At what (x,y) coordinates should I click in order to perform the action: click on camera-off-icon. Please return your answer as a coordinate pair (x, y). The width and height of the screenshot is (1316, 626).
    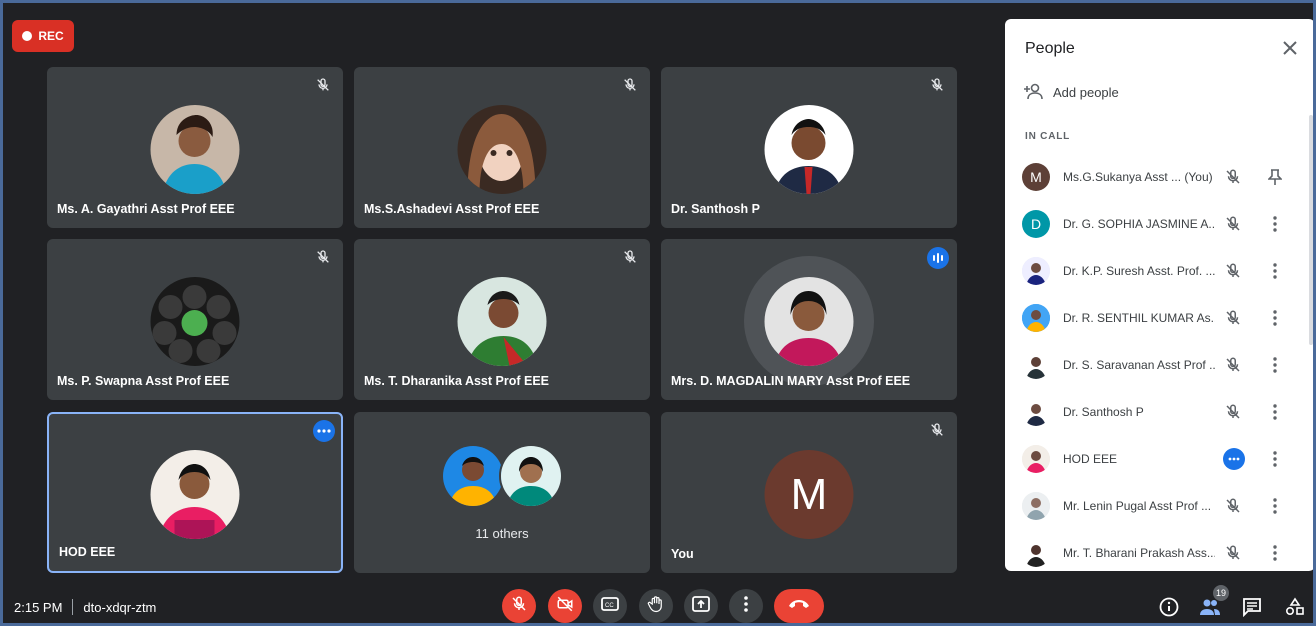
    Looking at the image, I should click on (565, 606).